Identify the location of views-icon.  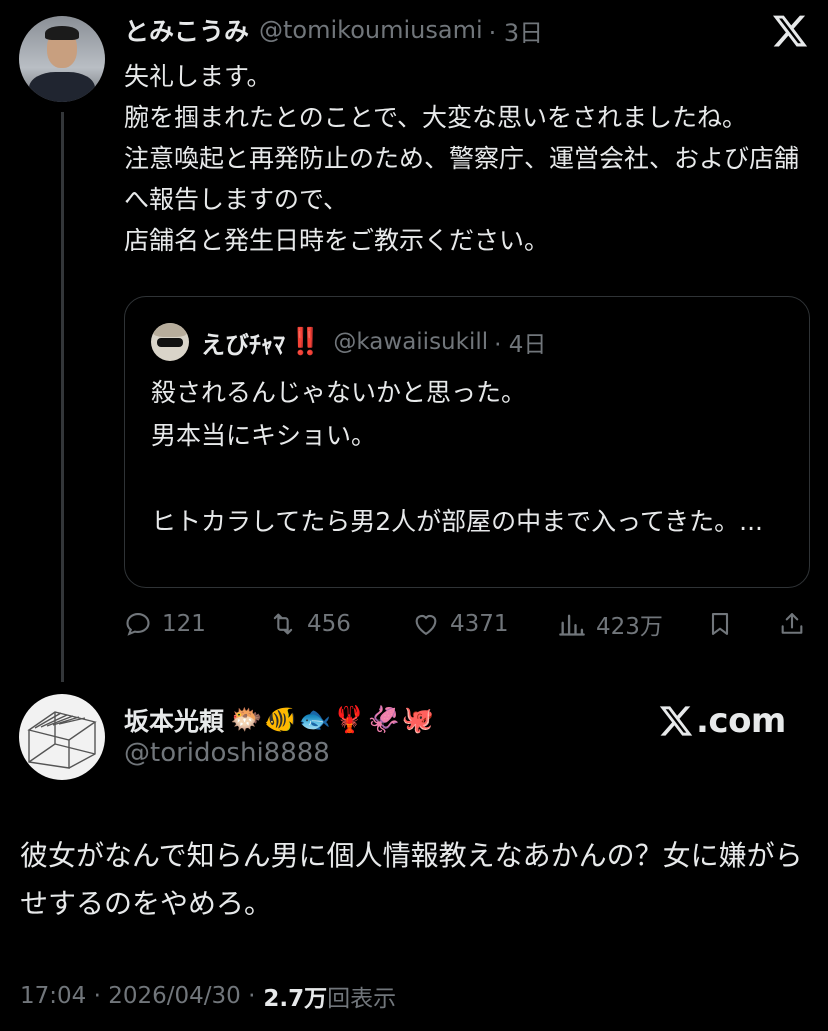
(572, 625).